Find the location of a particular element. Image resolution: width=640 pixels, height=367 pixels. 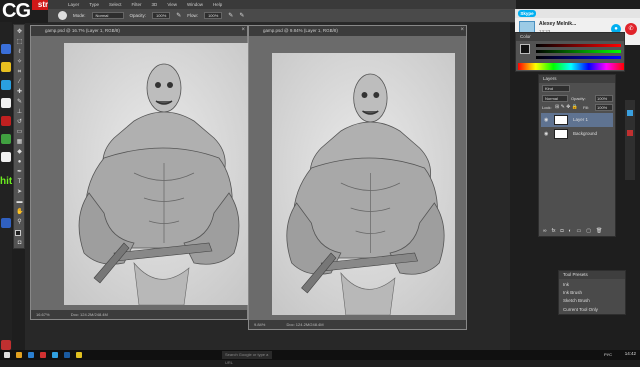

mask-icon: ◘ is located at coordinates (561, 231).